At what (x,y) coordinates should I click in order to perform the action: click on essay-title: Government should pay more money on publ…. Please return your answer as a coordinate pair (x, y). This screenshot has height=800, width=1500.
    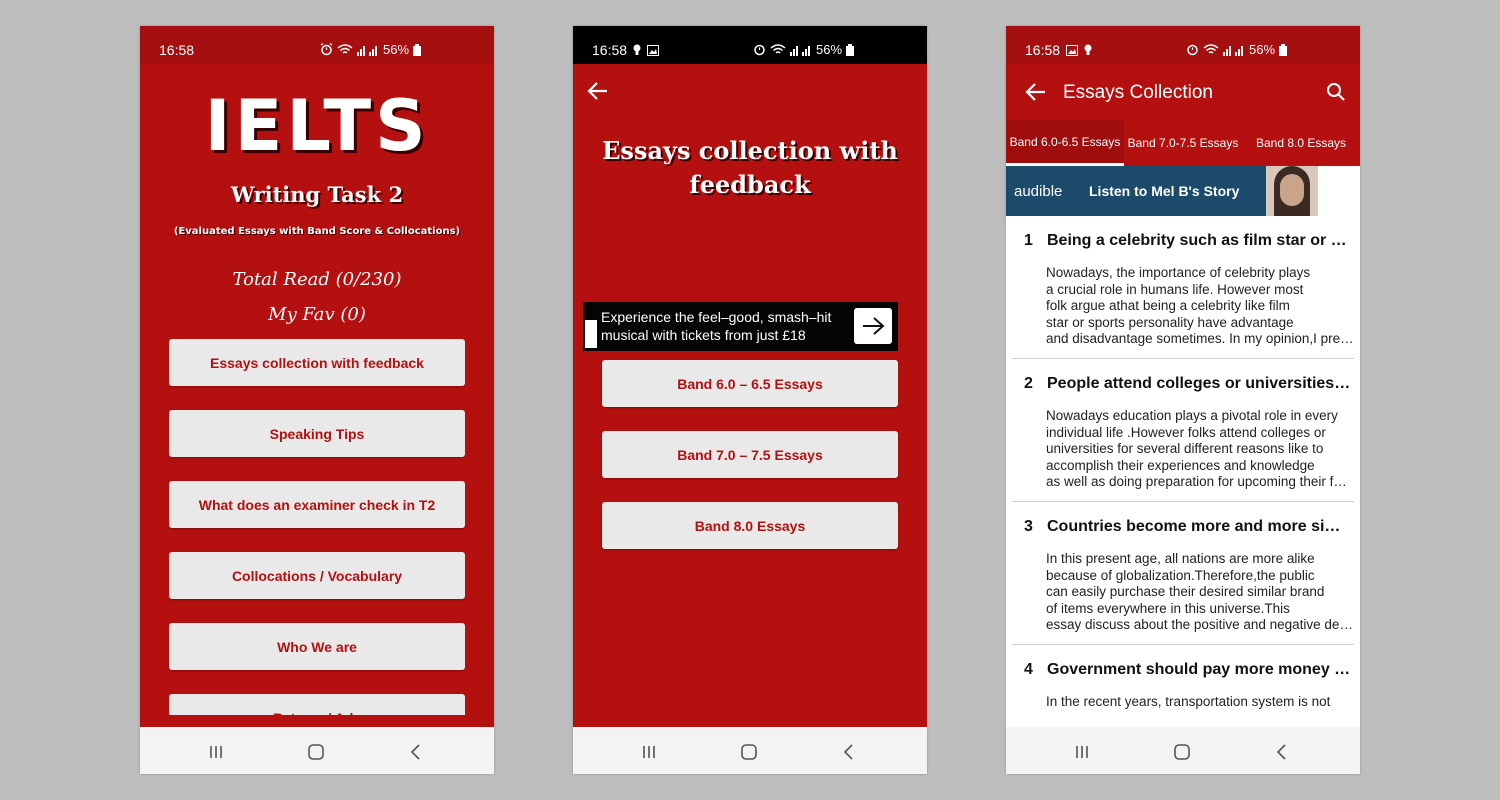
    Looking at the image, I should click on (1200, 669).